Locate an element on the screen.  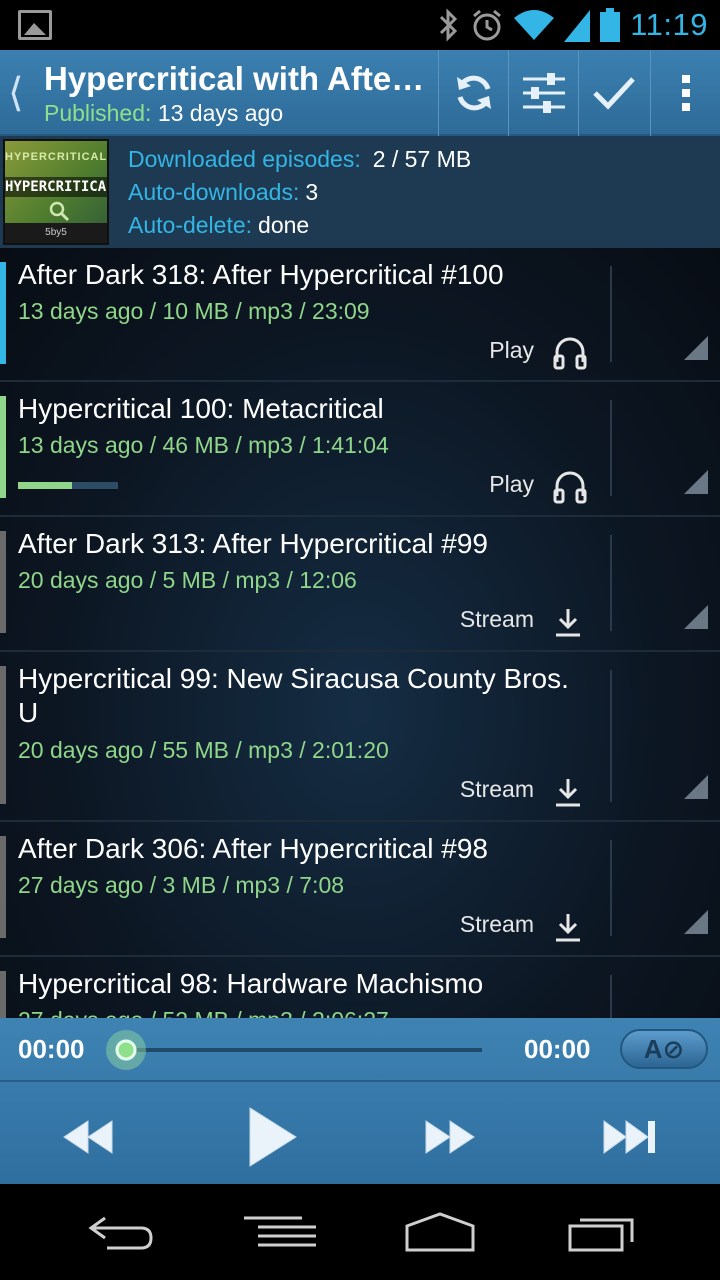
fast-forward-button is located at coordinates (450, 1137).